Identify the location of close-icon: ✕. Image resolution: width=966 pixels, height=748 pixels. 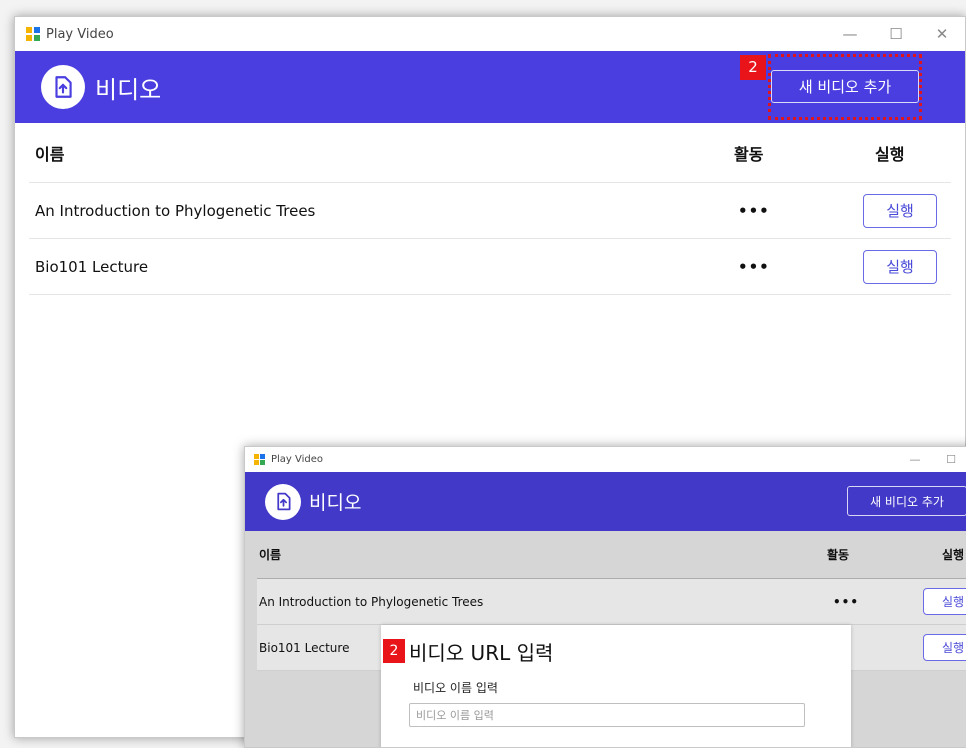
(942, 34).